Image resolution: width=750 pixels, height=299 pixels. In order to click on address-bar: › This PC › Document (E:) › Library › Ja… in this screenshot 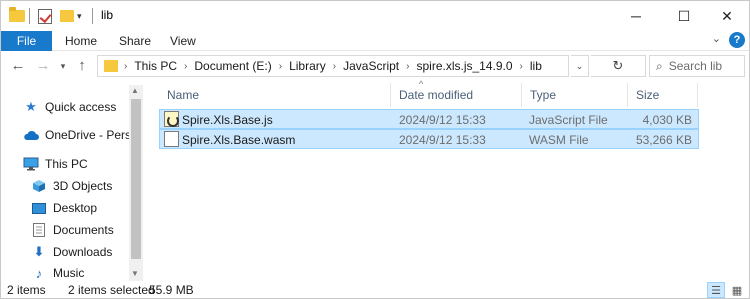, I will do `click(333, 66)`.